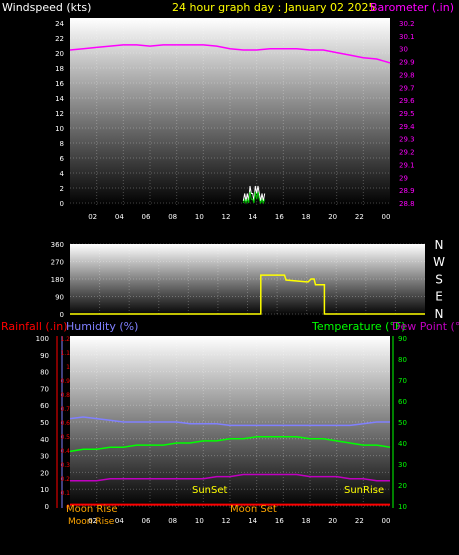 This screenshot has height=555, width=459. Describe the element at coordinates (92, 217) in the screenshot. I see `panel1-x-tick-label: 02` at that location.